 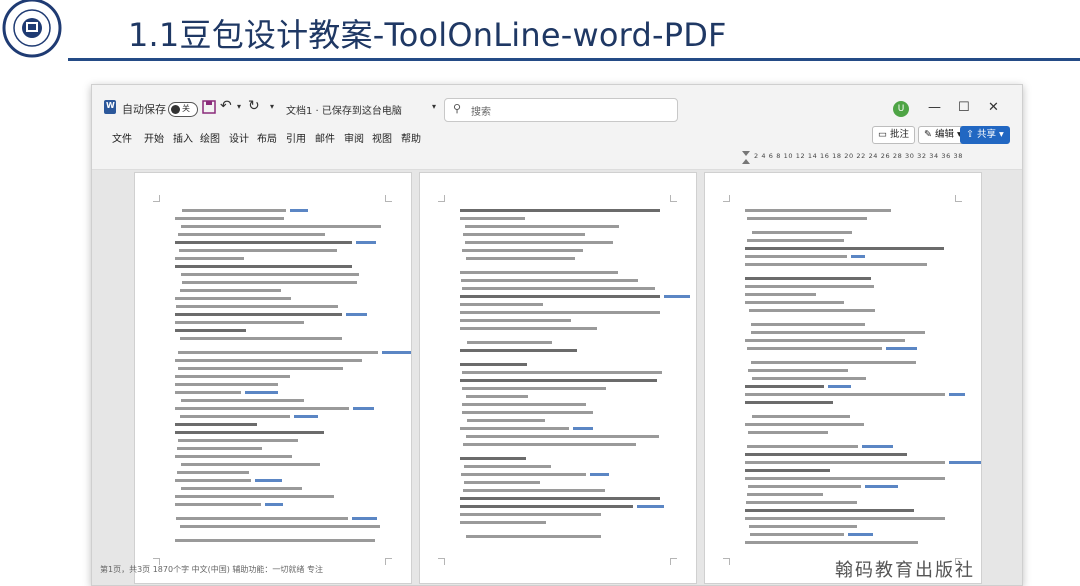 I want to click on pencil-icon: ✎, so click(x=929, y=134).